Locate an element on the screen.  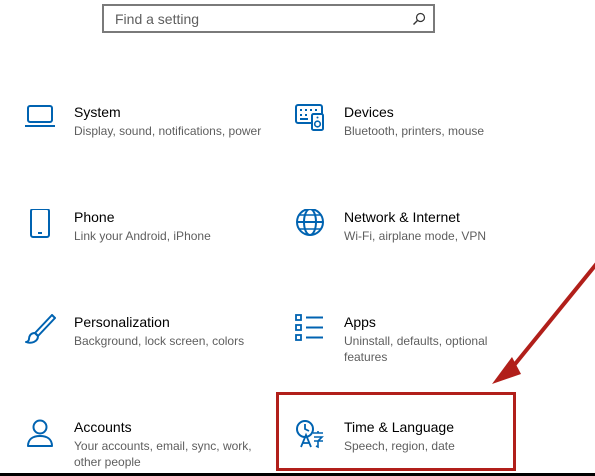
tile-title: Apps is located at coordinates (360, 322).